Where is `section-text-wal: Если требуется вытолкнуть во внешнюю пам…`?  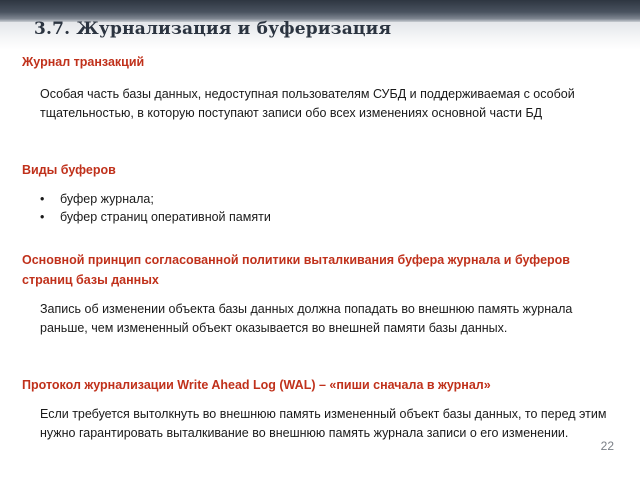
section-text-wal: Если требуется вытолкнуть во внешнюю пам… is located at coordinates (323, 423).